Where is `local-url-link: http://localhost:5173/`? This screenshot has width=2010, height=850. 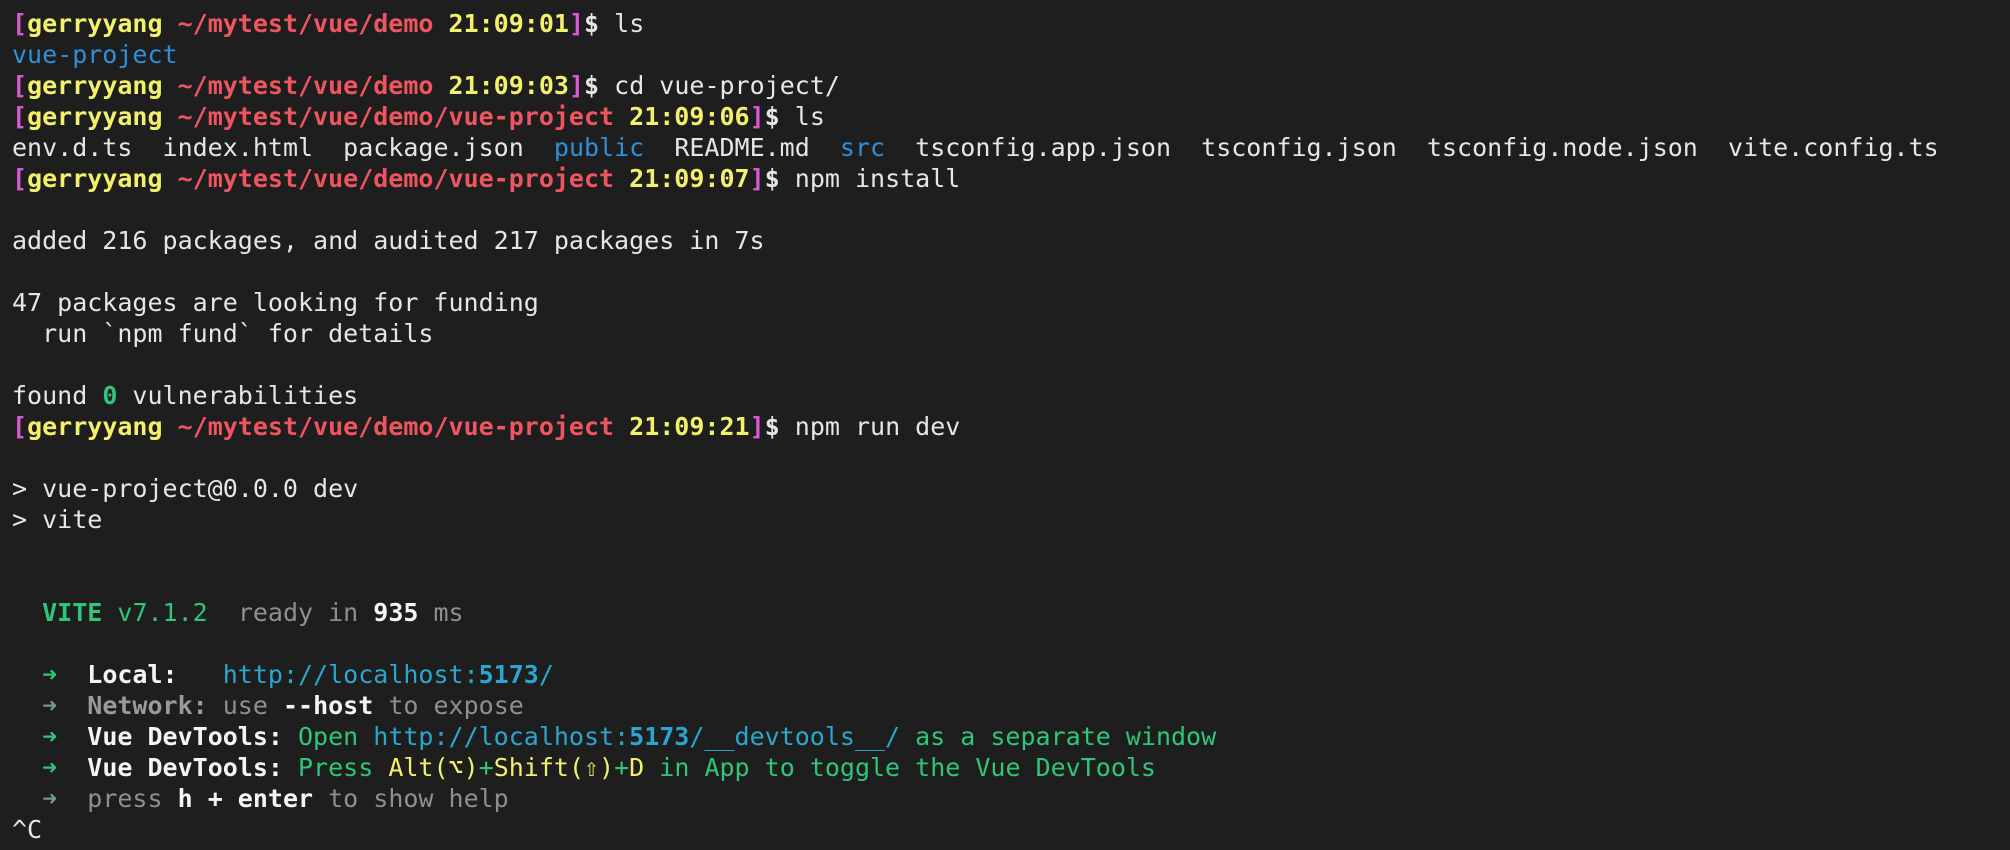 local-url-link: http://localhost:5173/ is located at coordinates (388, 674).